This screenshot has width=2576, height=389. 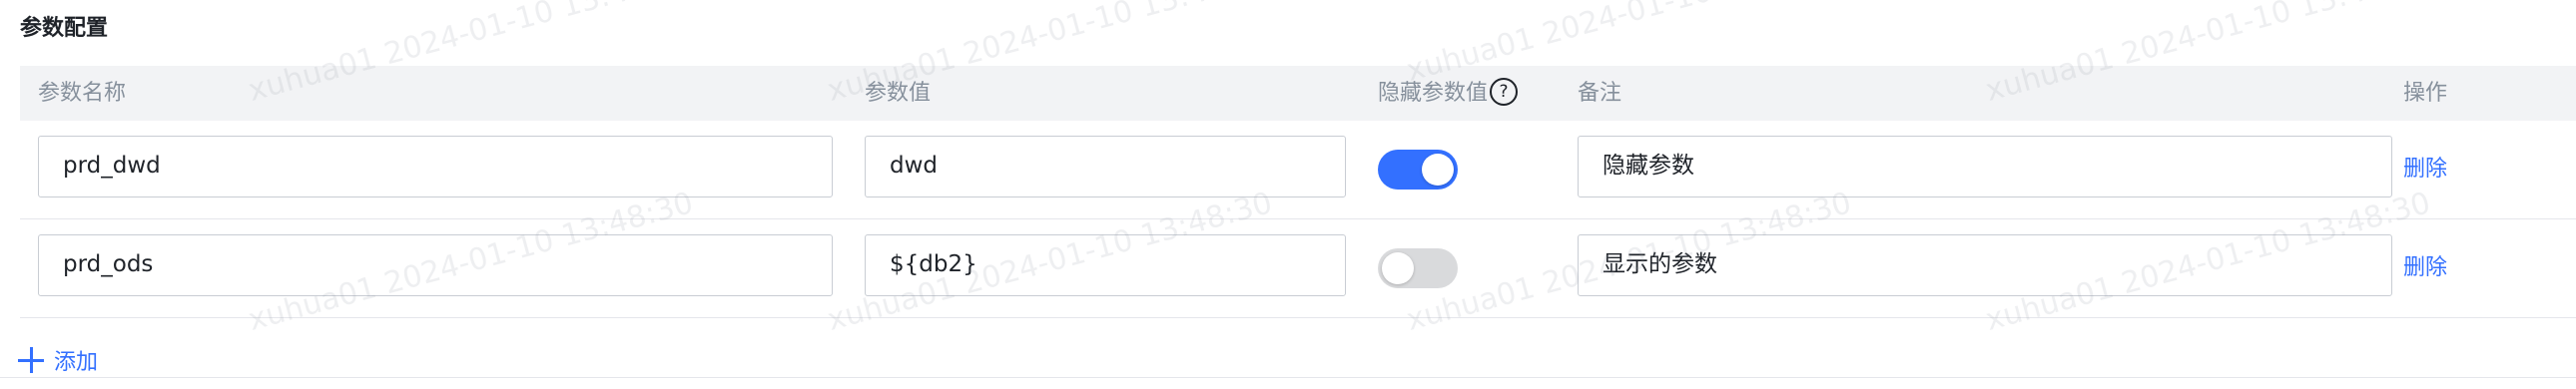 What do you see at coordinates (82, 93) in the screenshot?
I see `header-param-name: 参数名称` at bounding box center [82, 93].